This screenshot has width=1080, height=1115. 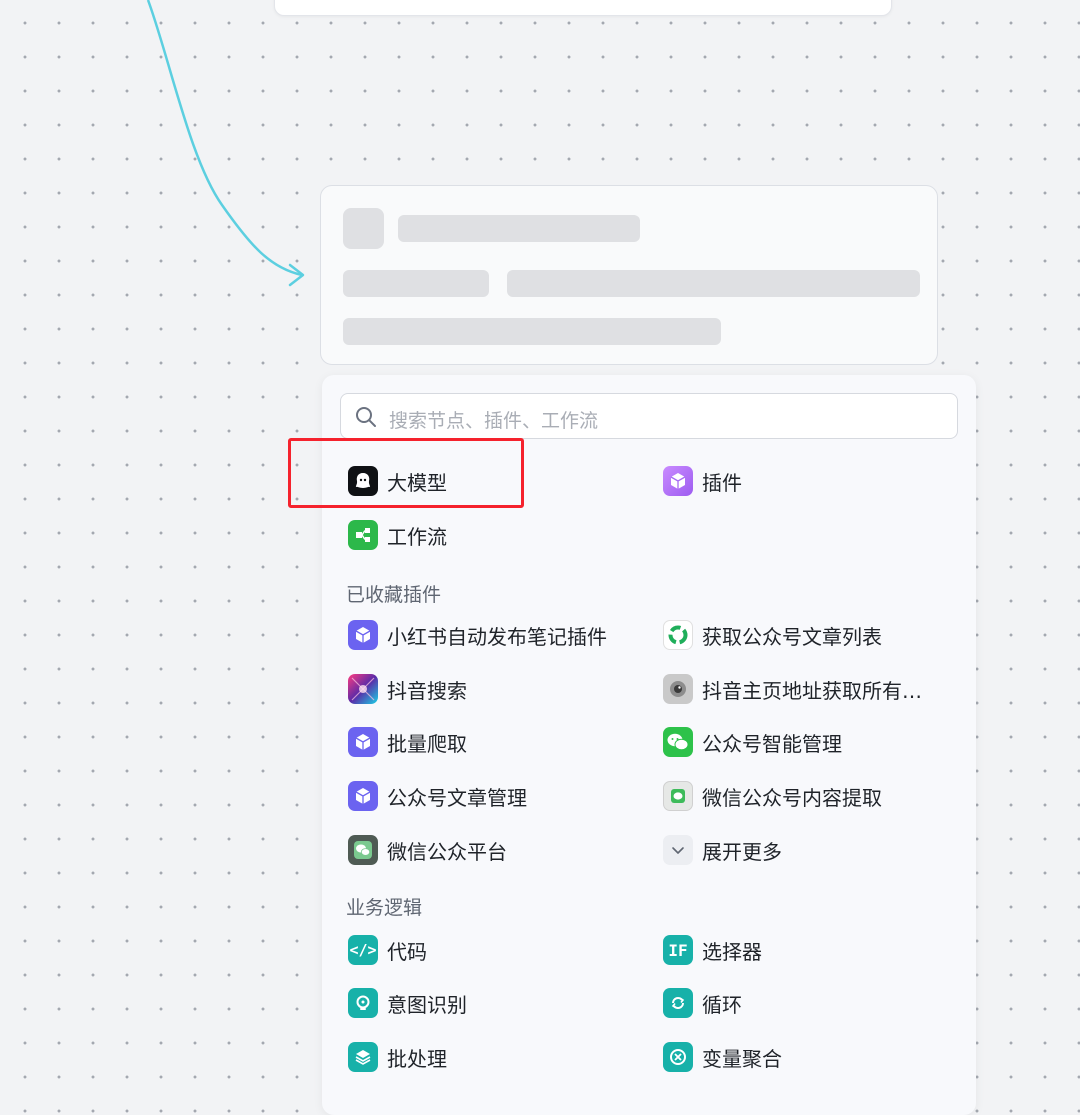 What do you see at coordinates (583, 8) in the screenshot?
I see `previous-node-card` at bounding box center [583, 8].